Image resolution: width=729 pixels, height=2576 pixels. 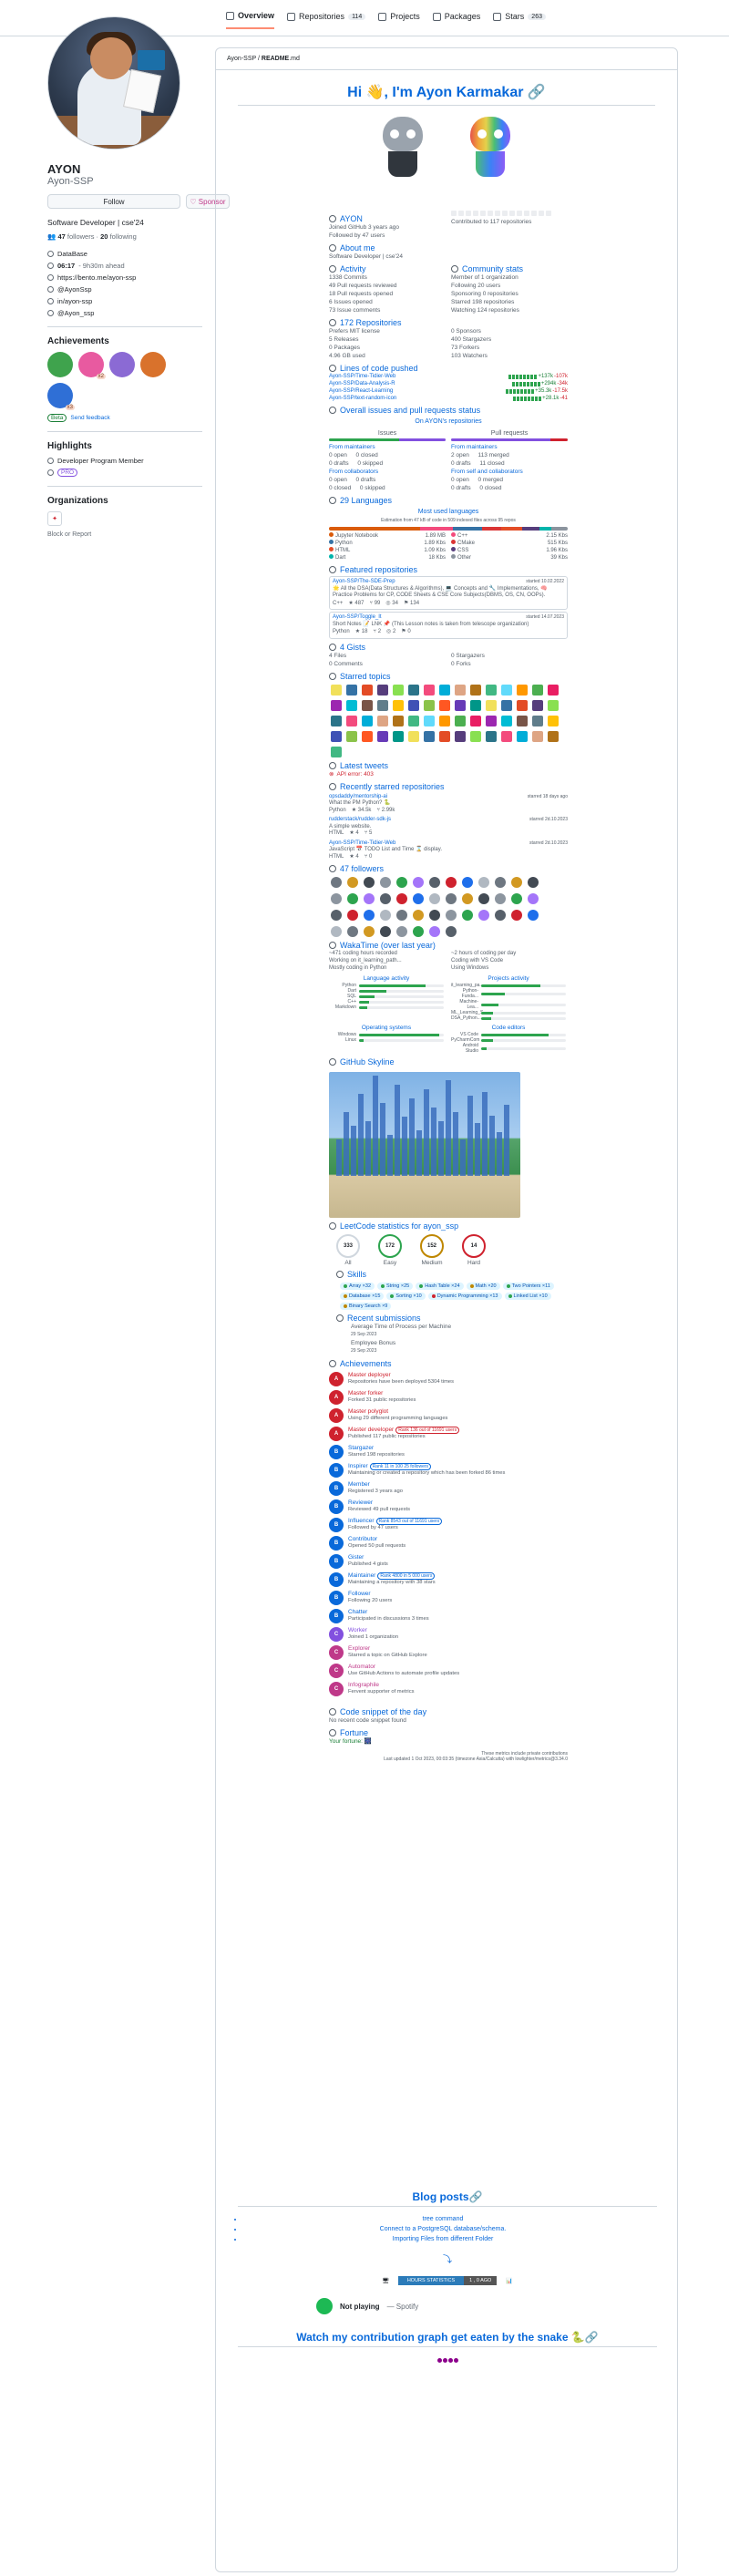 I want to click on blog-post-link: Importing Files from different Folder, so click(x=442, y=2239).